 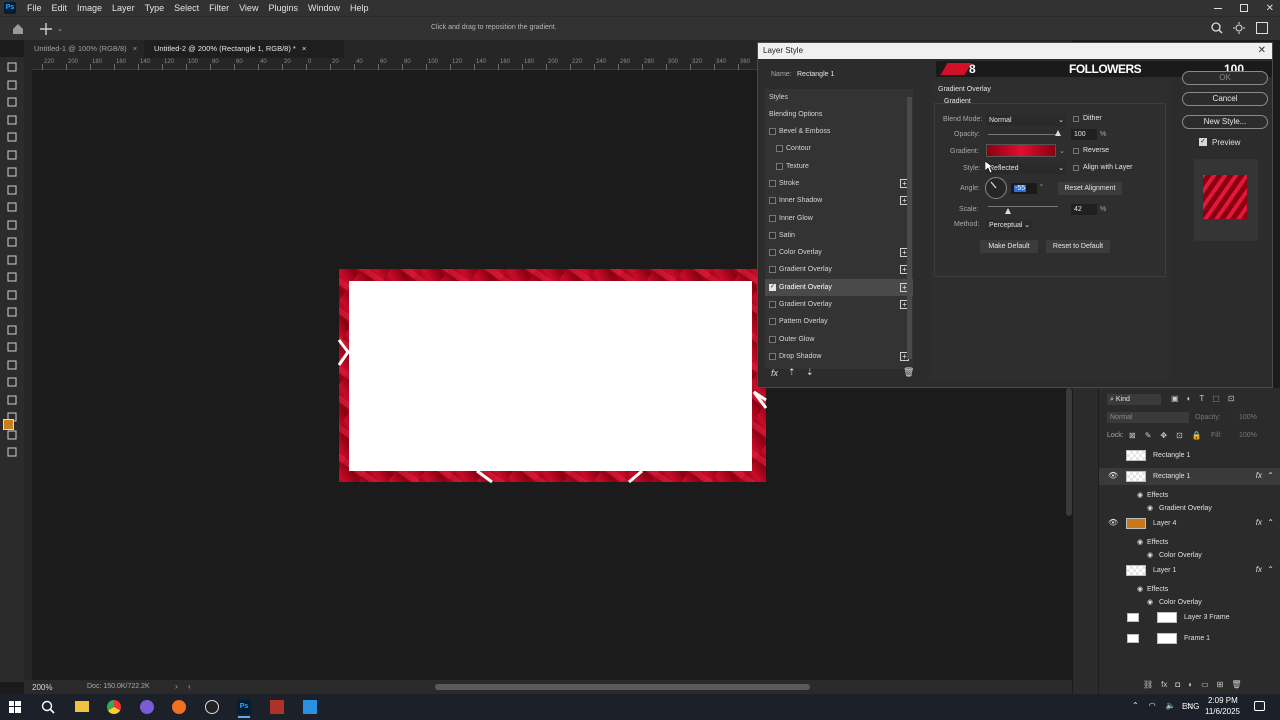 What do you see at coordinates (839, 131) in the screenshot?
I see `style-item-bevel-emboss: Bevel & Emboss` at bounding box center [839, 131].